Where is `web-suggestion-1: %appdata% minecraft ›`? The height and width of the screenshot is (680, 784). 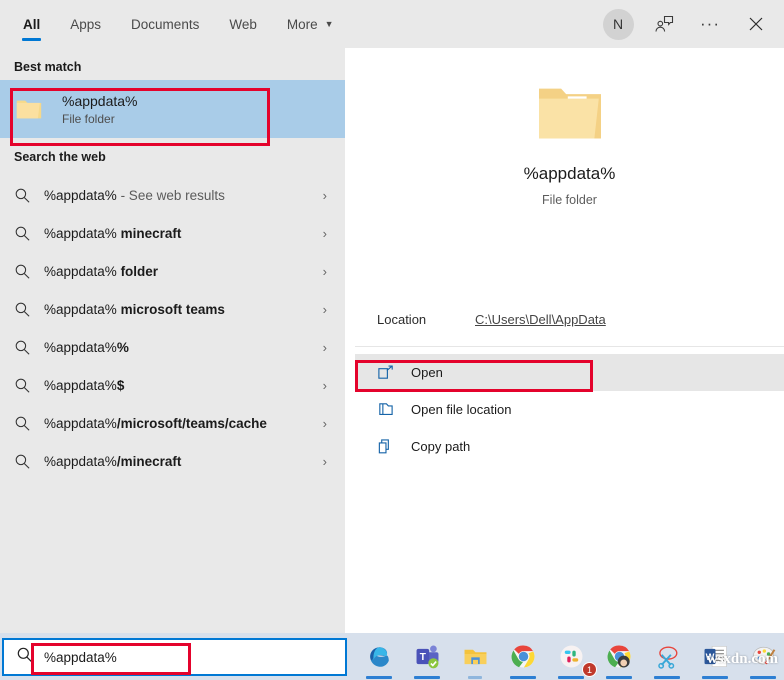 web-suggestion-1: %appdata% minecraft › is located at coordinates (172, 233).